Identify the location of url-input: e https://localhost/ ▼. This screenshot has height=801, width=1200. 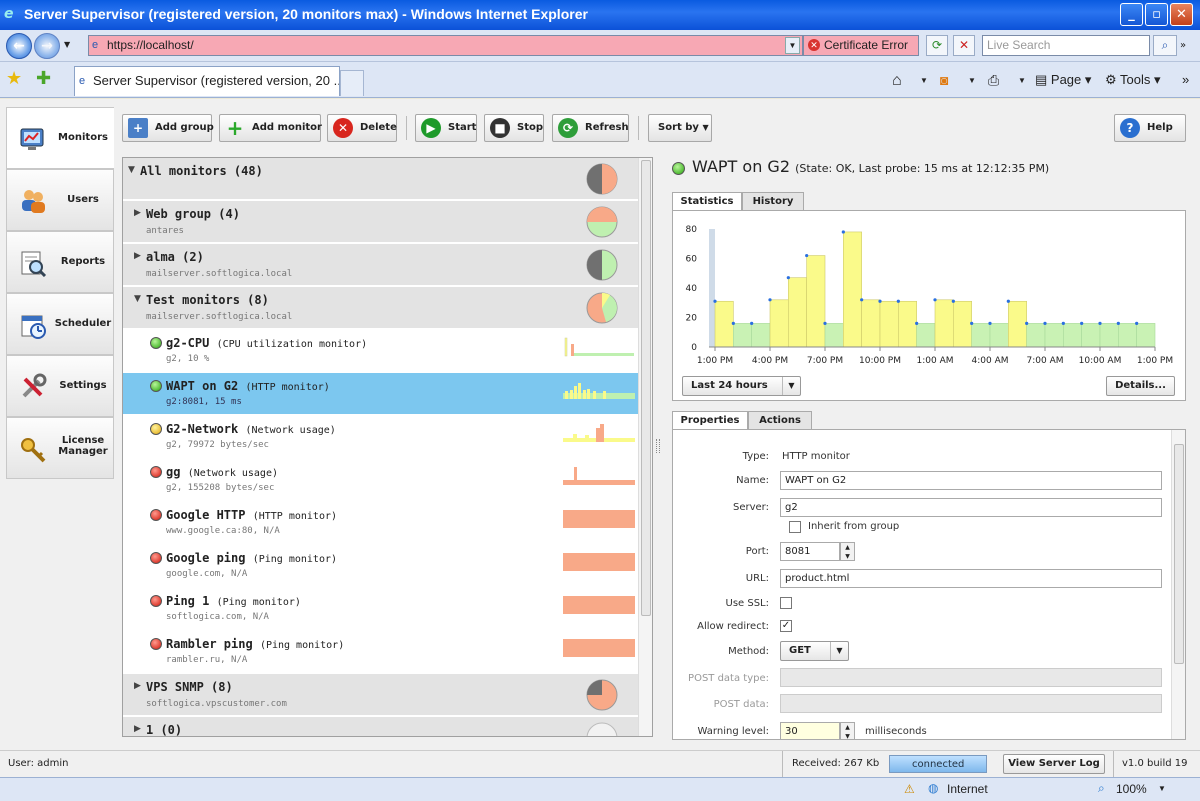
(445, 45).